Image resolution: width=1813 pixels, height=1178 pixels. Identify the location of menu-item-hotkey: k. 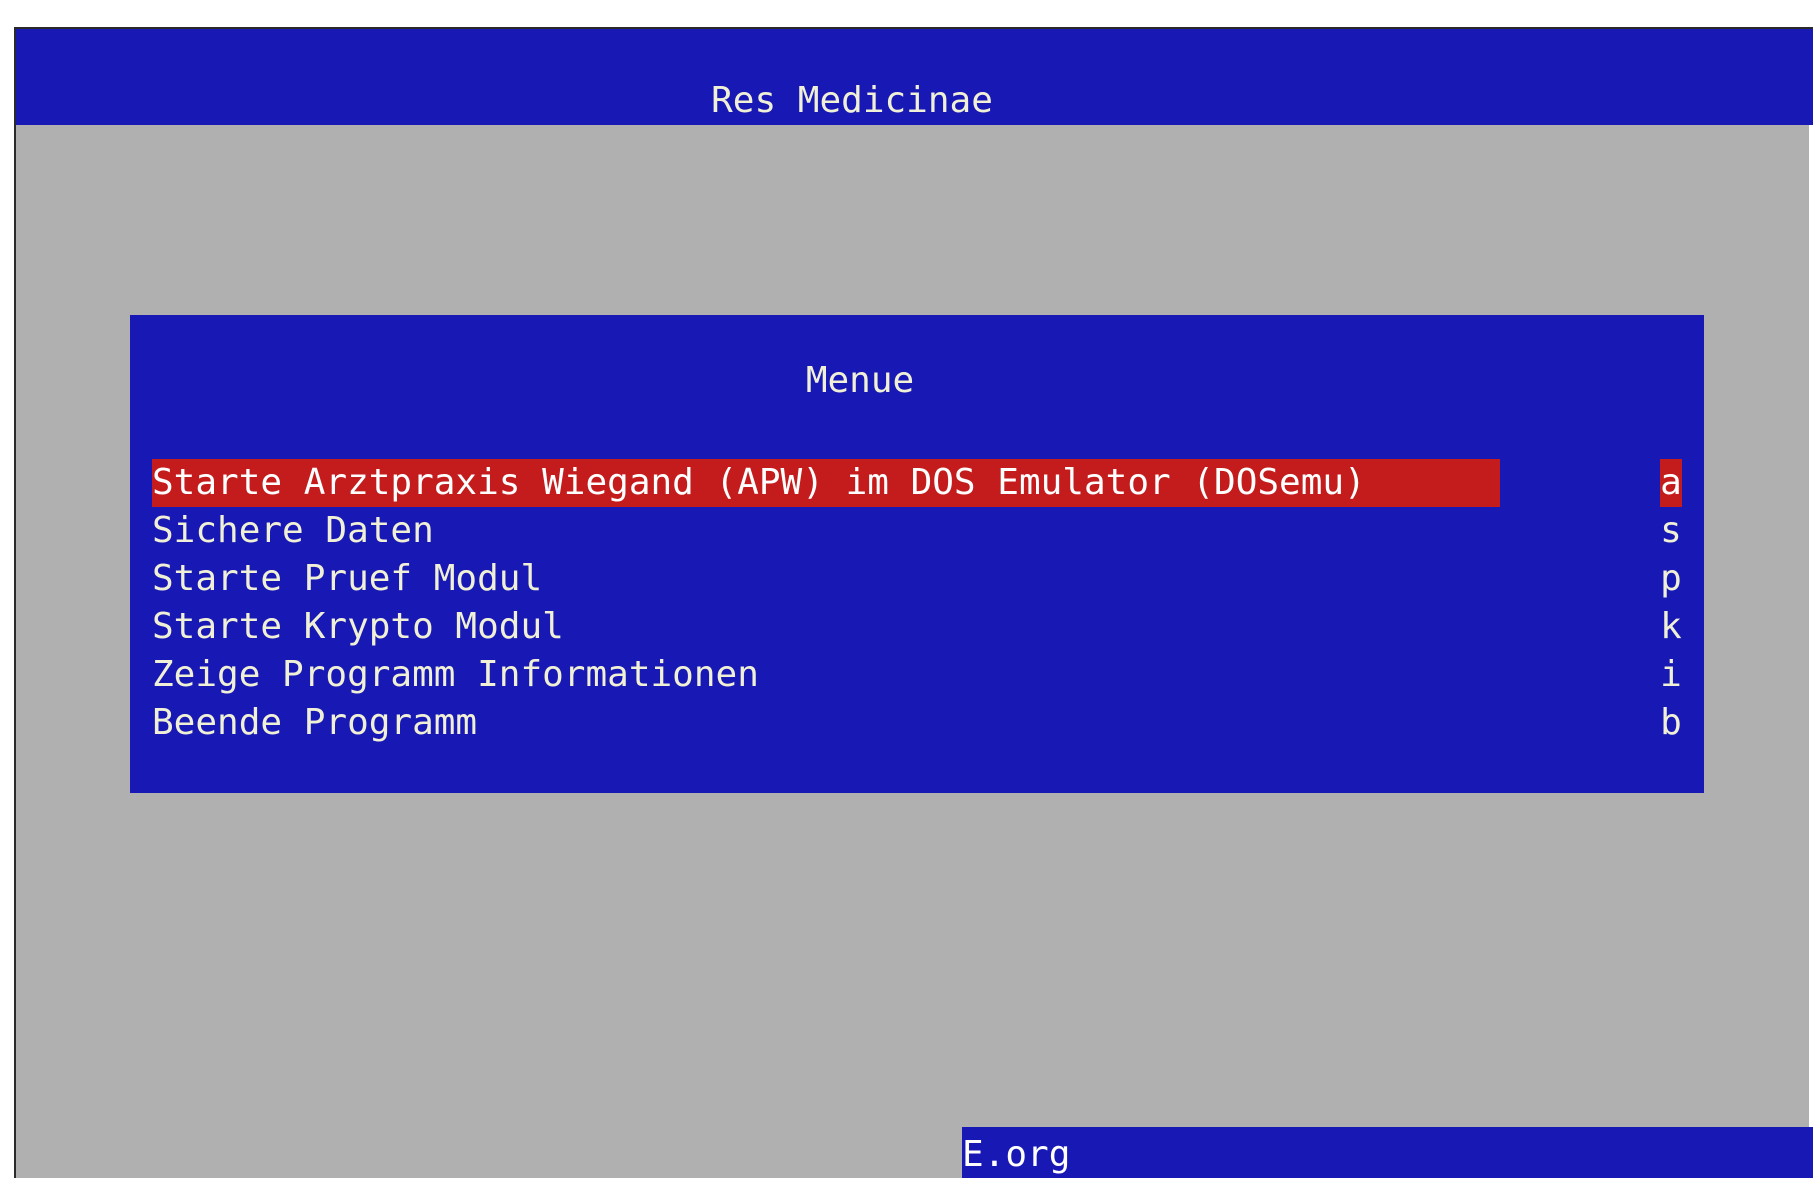
(1671, 626).